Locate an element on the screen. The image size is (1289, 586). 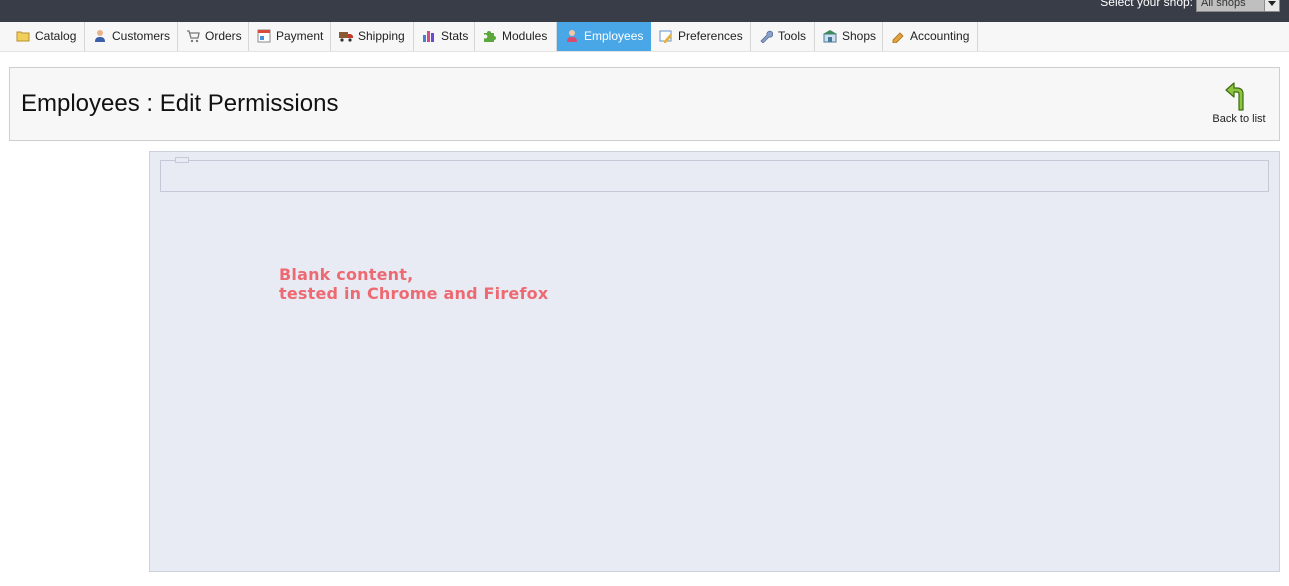
back-to-list-button: Back to list is located at coordinates (1239, 104).